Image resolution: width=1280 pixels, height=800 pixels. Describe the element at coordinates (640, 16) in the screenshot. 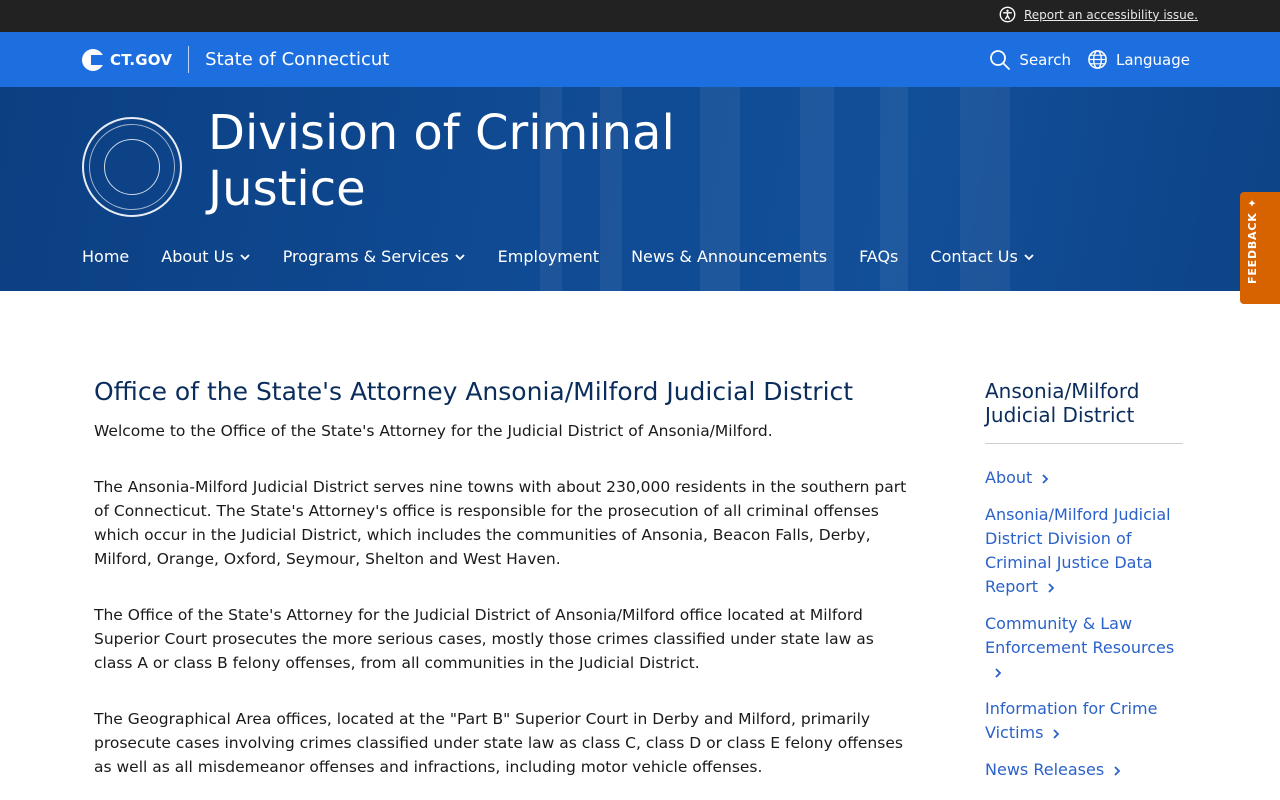

I see `utility-bar: Report an accessibility issue.` at that location.